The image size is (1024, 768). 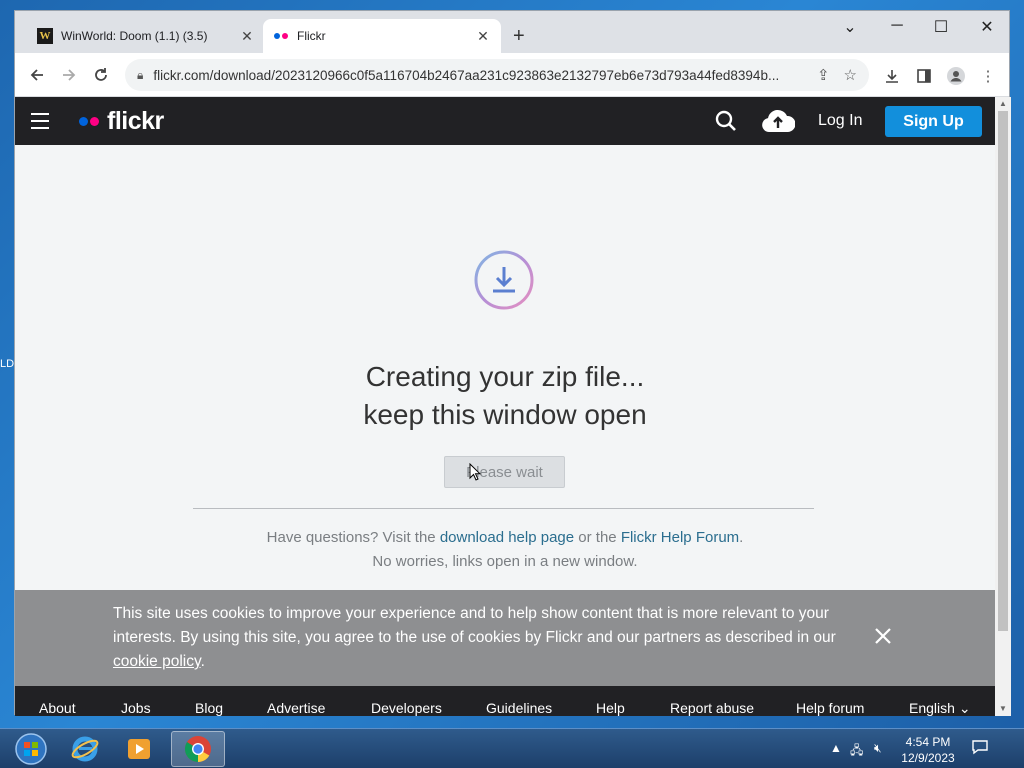 I want to click on section-divider, so click(x=503, y=508).